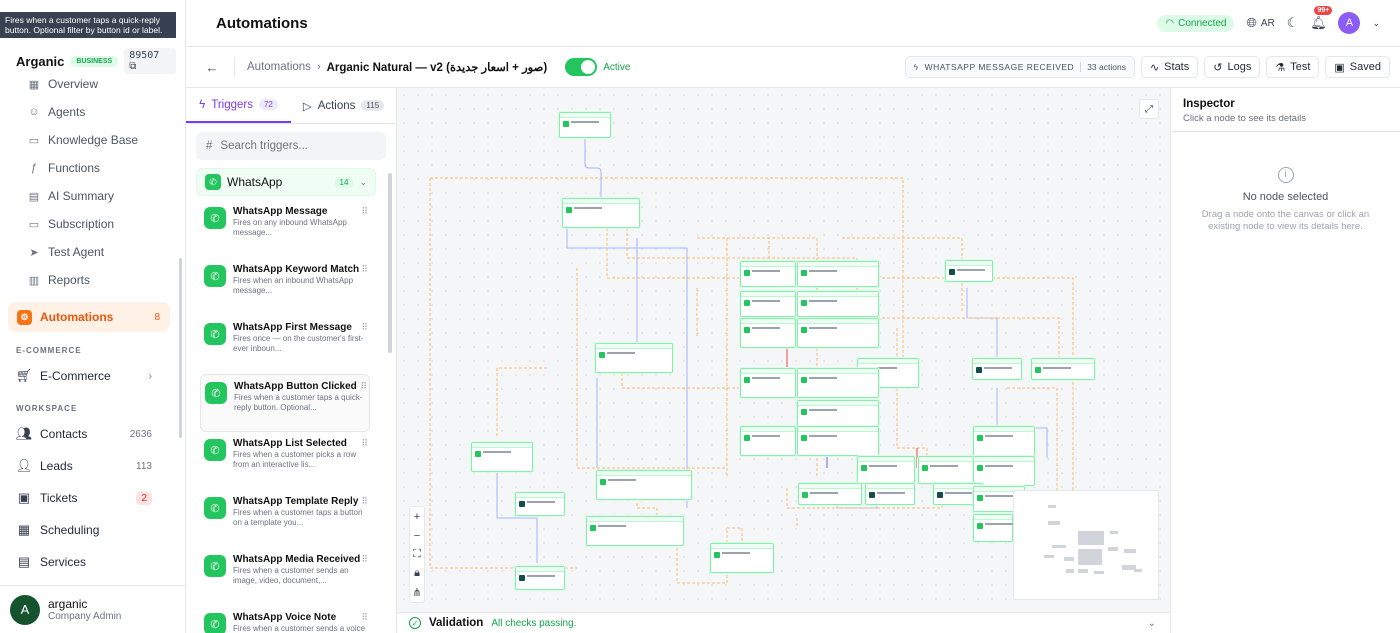 The image size is (1400, 633). I want to click on sidebar-item-functions: ƒ Functions, so click(90, 168).